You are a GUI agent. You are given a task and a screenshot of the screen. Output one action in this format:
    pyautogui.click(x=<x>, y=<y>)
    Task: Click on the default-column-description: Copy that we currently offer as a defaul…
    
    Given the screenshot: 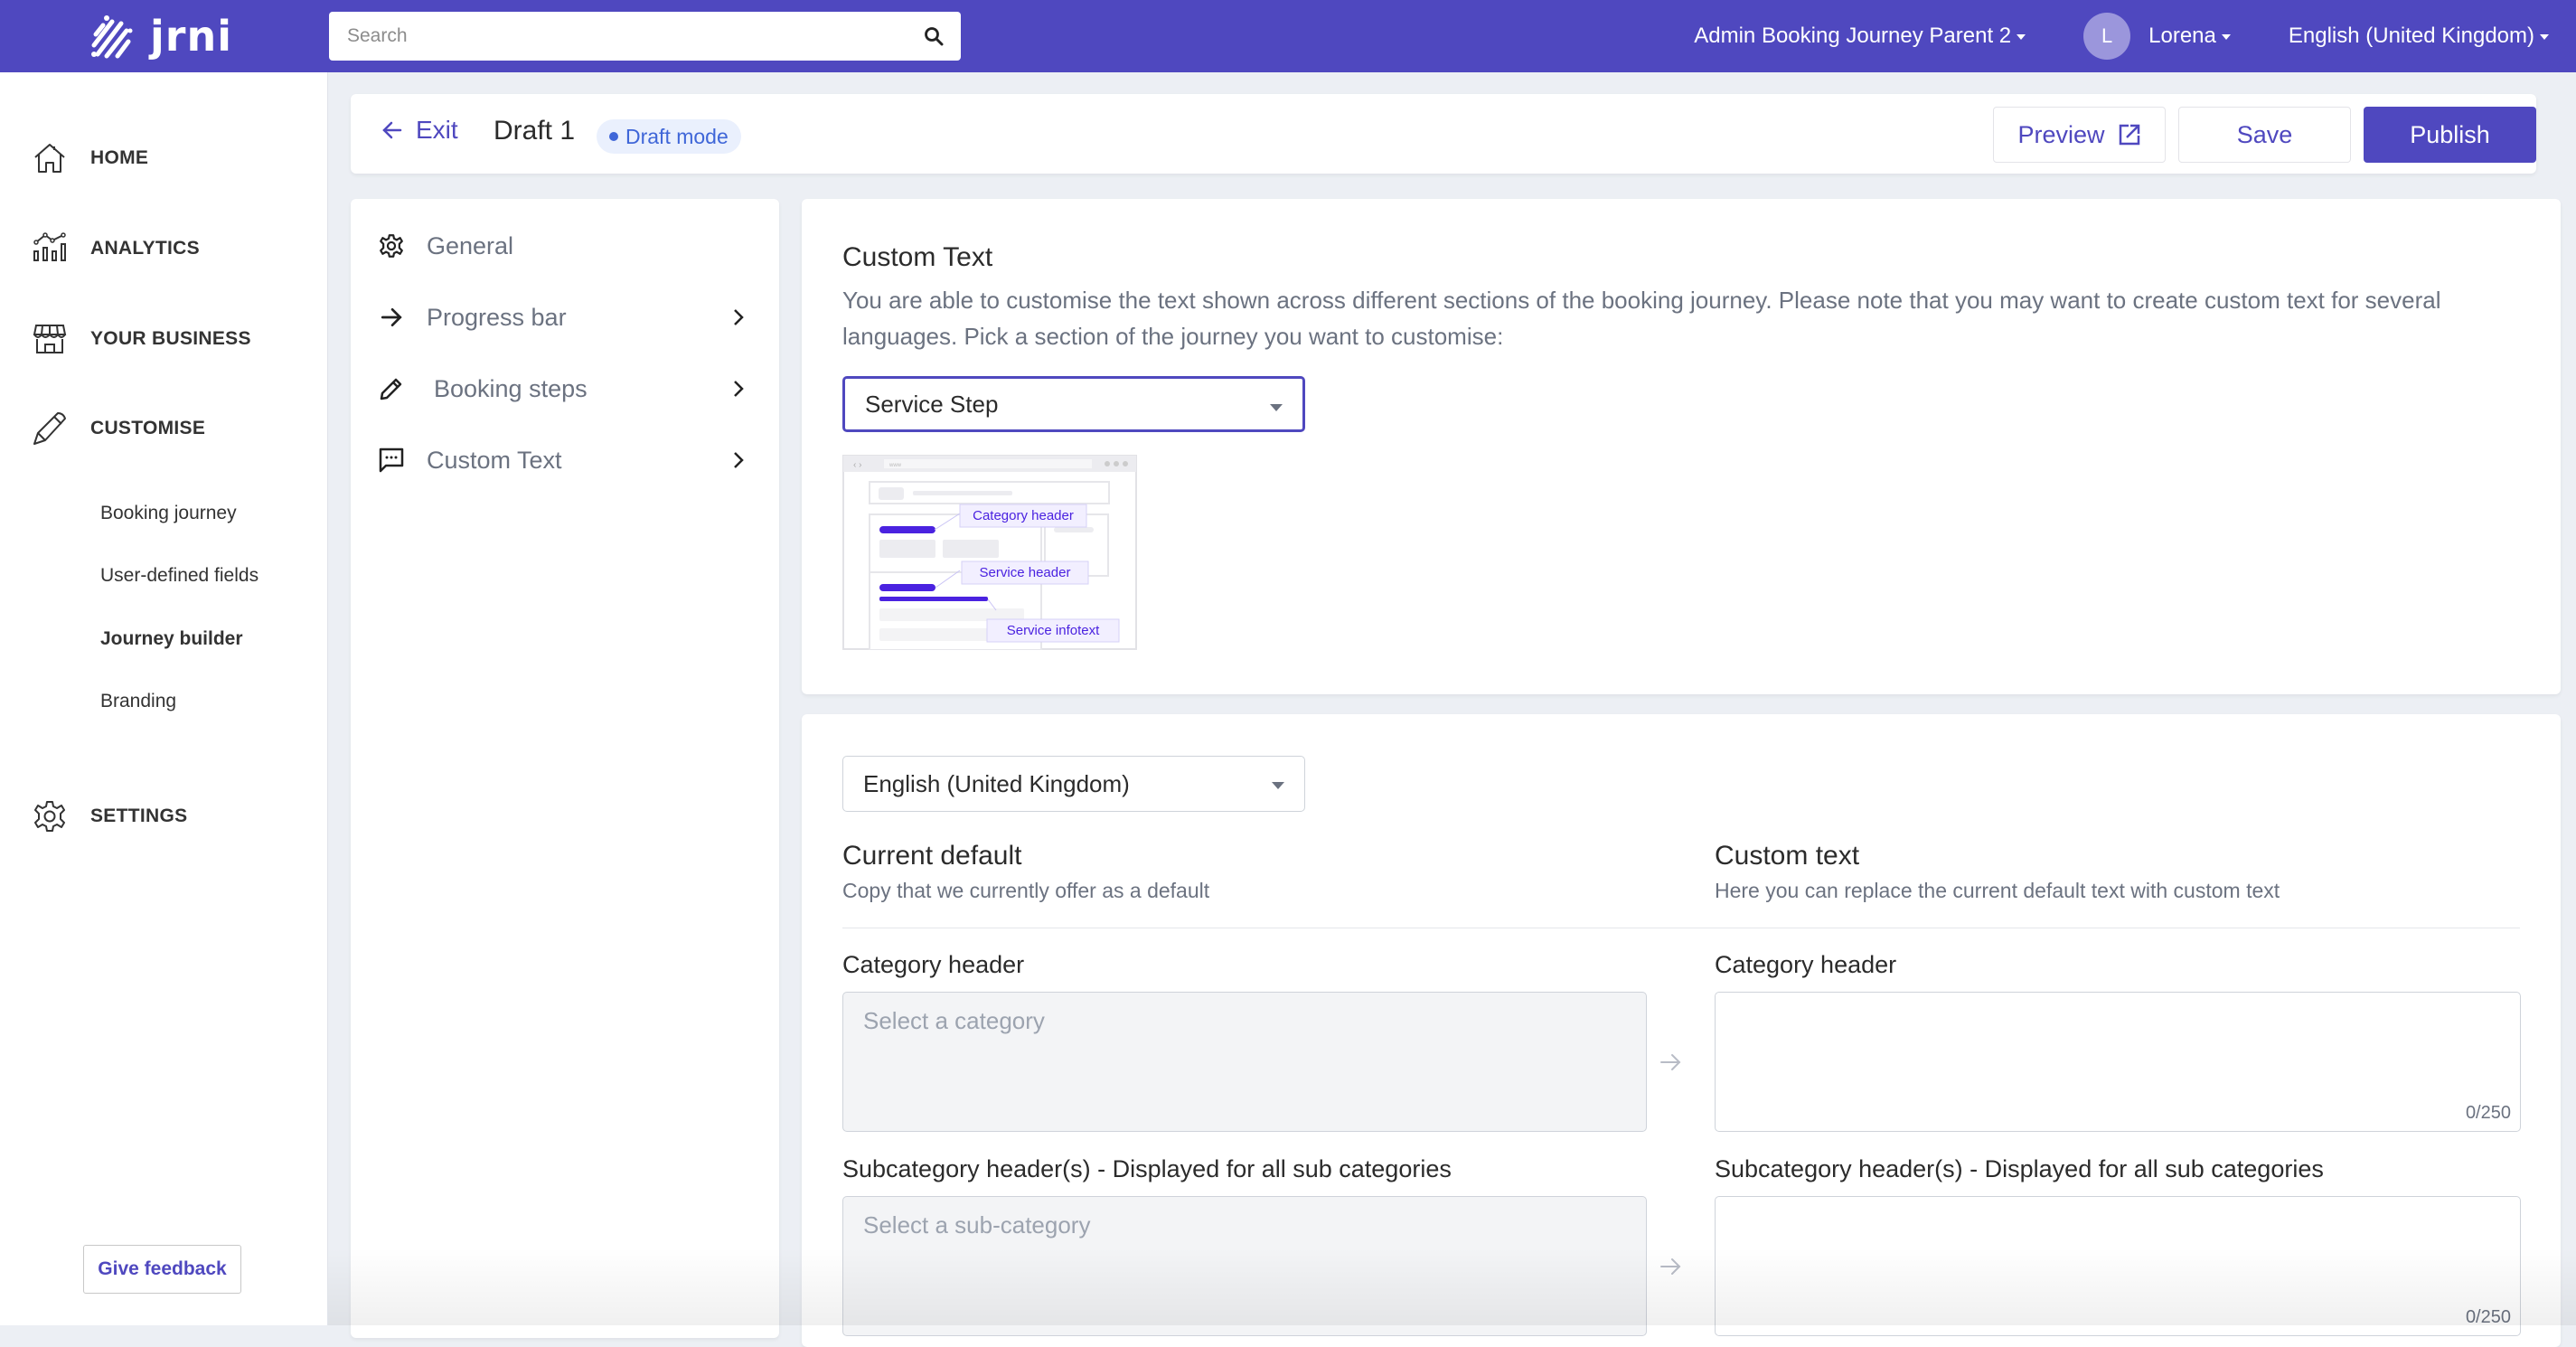 What is the action you would take?
    pyautogui.click(x=1026, y=890)
    